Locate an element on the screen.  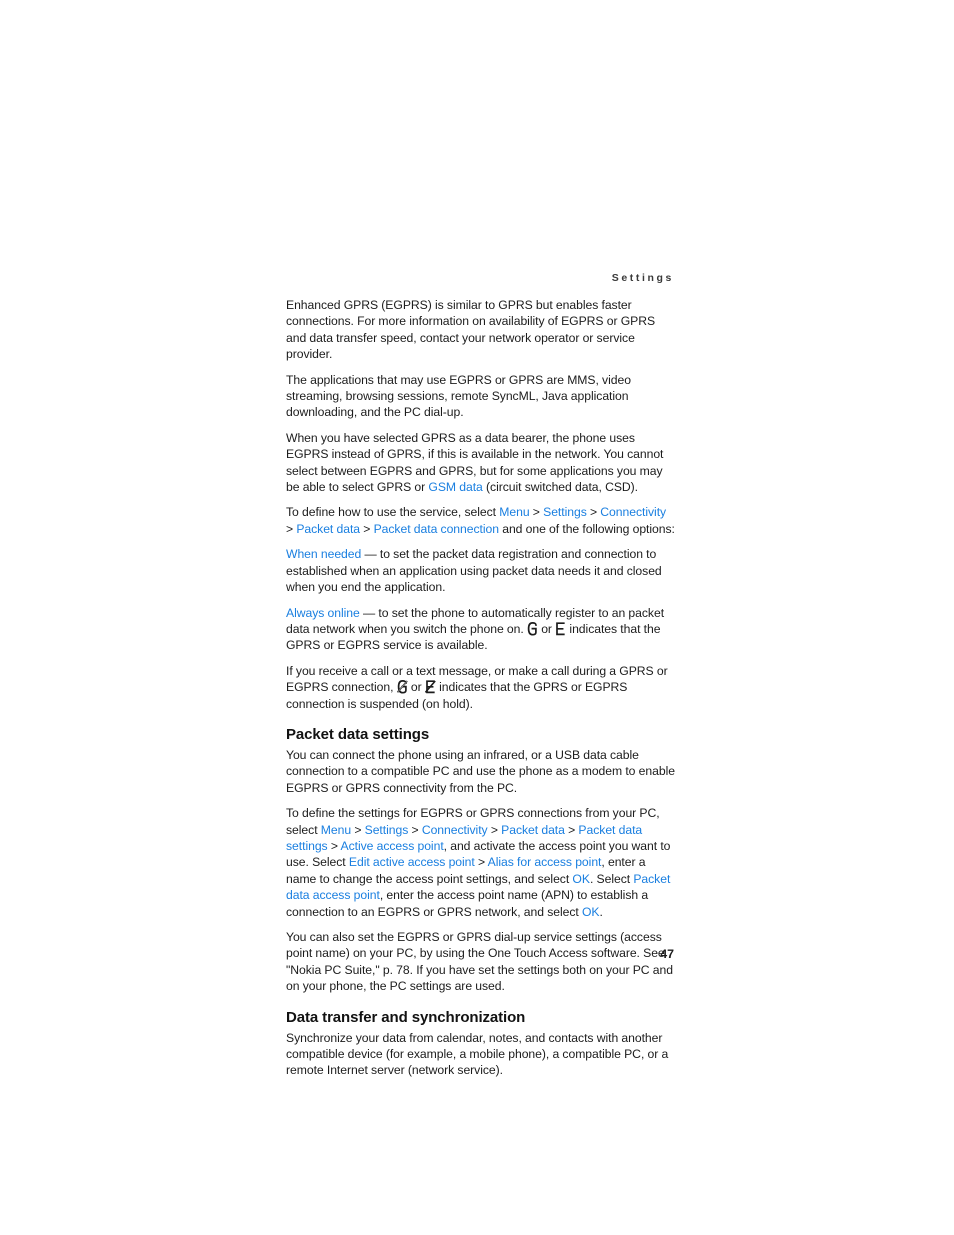
link-when-needed: When needed is located at coordinates (323, 554).